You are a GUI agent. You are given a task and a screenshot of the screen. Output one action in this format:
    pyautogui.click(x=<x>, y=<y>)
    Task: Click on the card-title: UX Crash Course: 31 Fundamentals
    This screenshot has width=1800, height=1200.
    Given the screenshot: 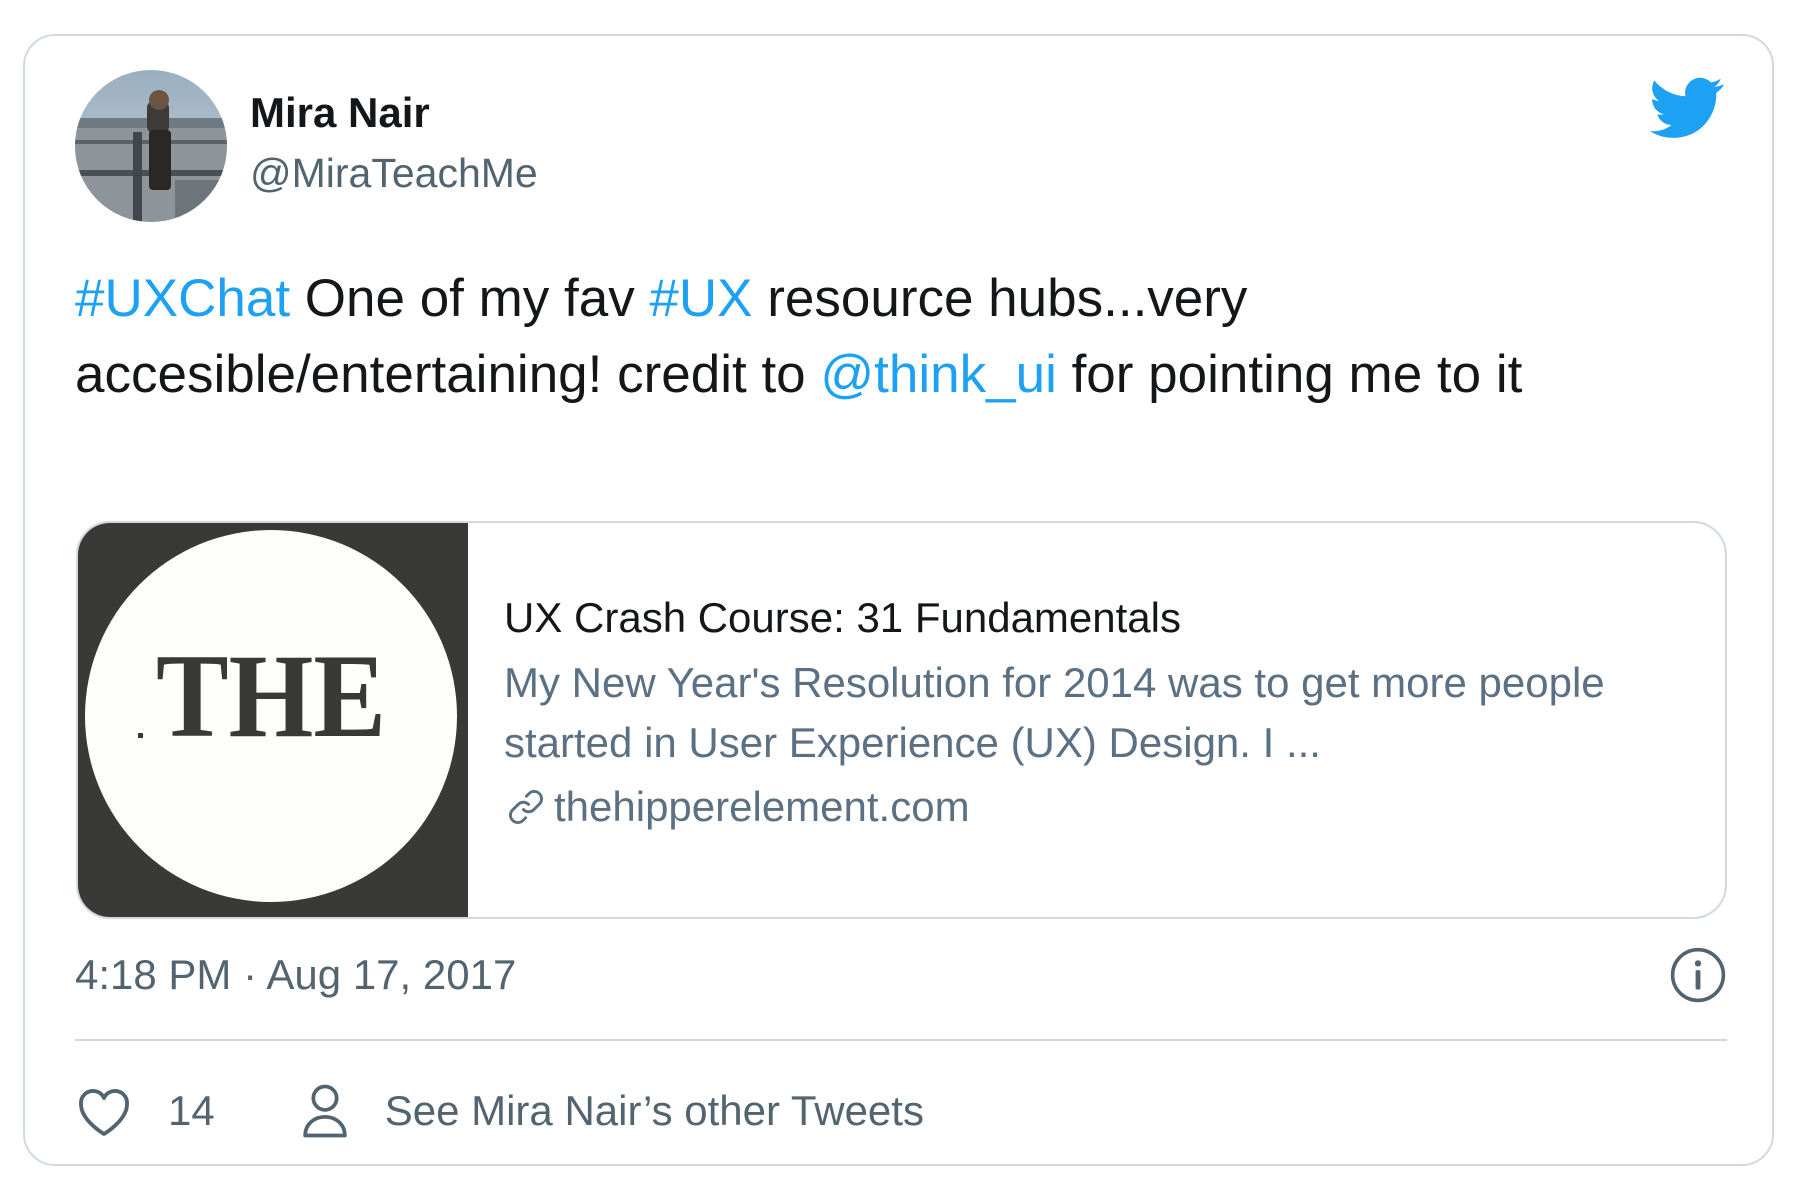 What is the action you would take?
    pyautogui.click(x=842, y=617)
    